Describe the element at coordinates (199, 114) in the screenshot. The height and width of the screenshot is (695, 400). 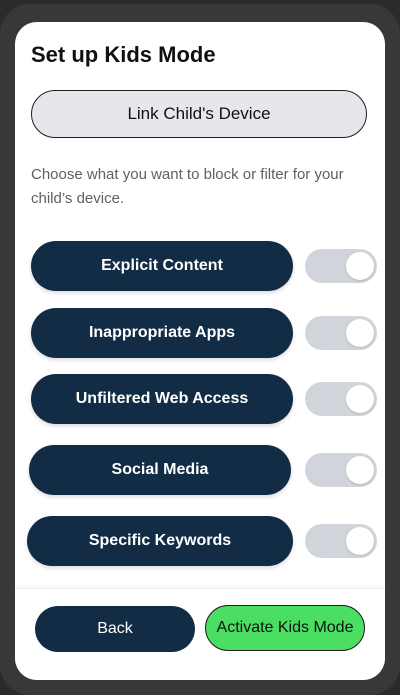
I see `link-child-device-button: Link Child's Device` at that location.